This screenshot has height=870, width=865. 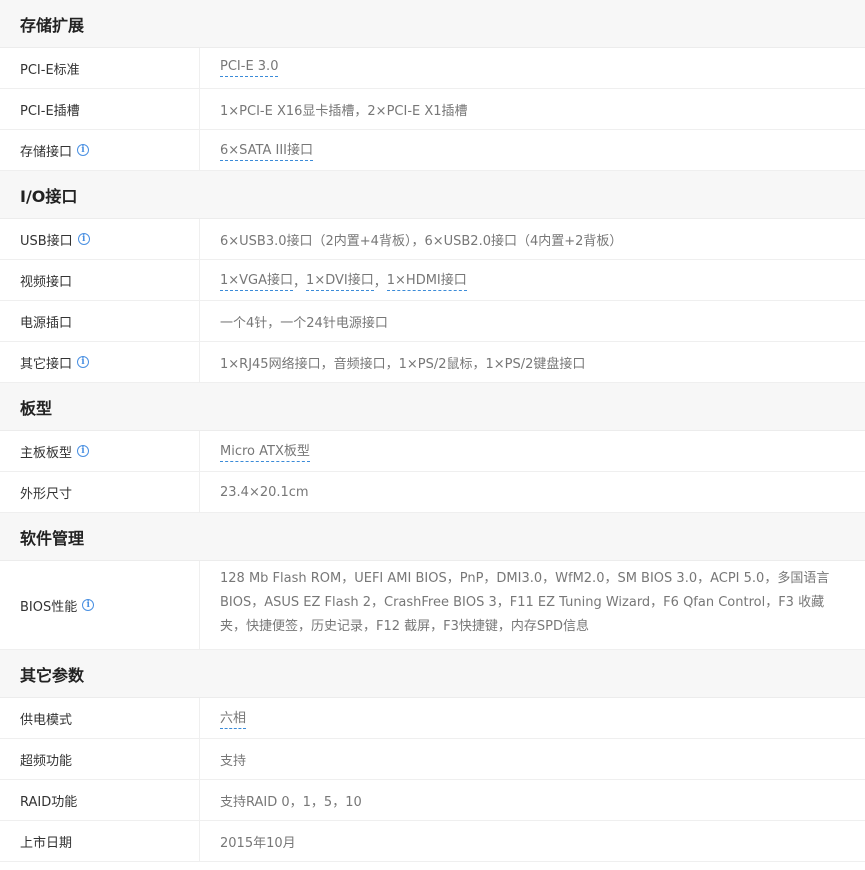 I want to click on spec-label: 主板板型 i, so click(x=100, y=451).